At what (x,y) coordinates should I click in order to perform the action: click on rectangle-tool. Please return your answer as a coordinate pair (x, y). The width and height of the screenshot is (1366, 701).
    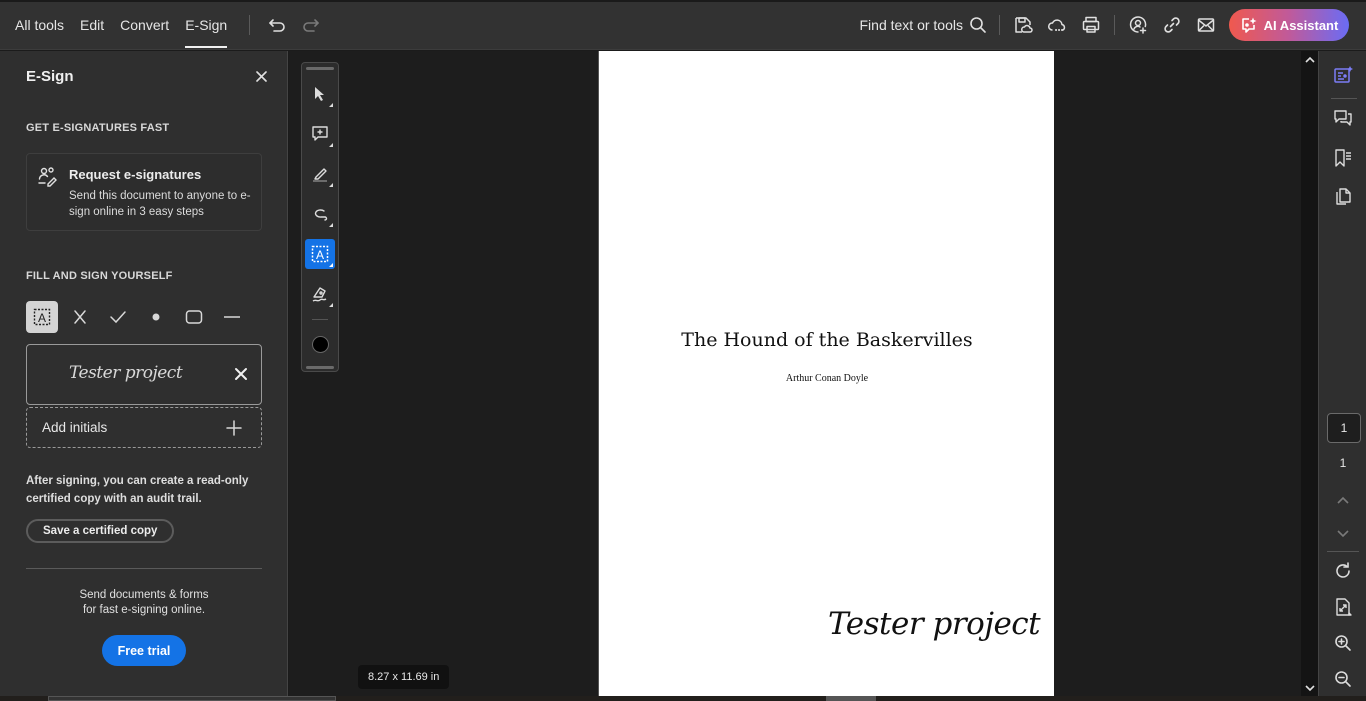
    Looking at the image, I should click on (194, 317).